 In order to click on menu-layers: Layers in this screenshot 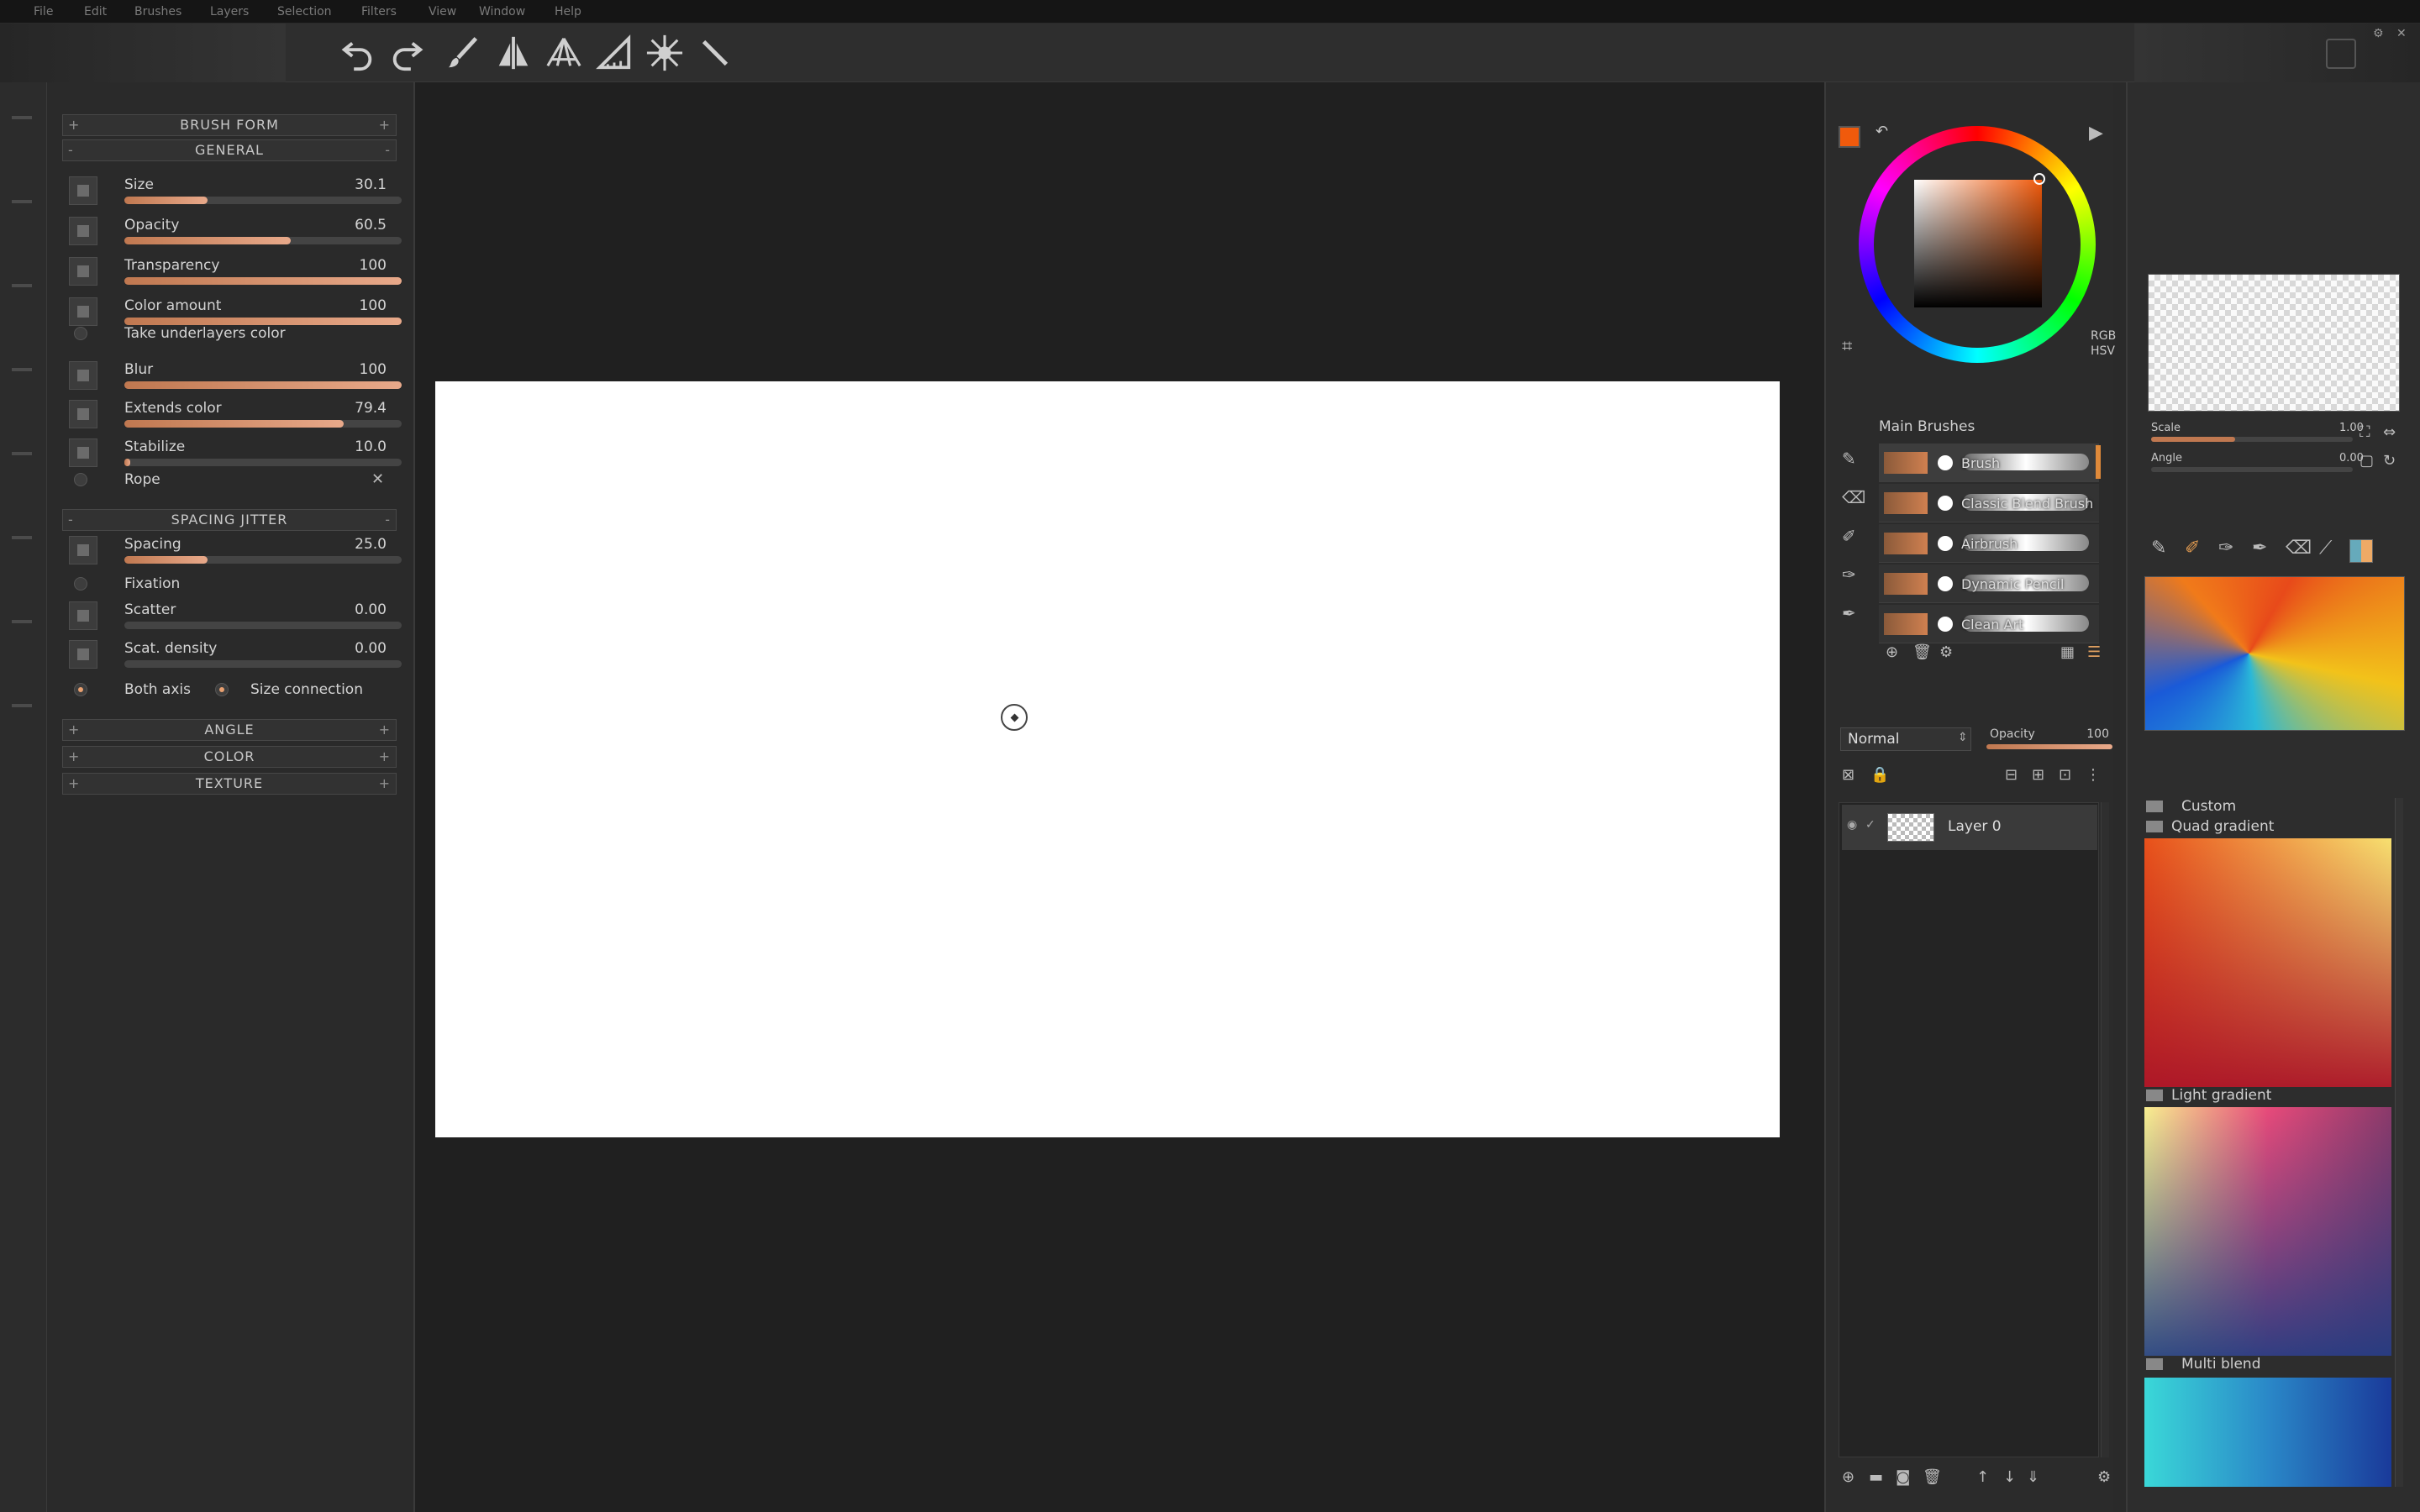, I will do `click(229, 11)`.